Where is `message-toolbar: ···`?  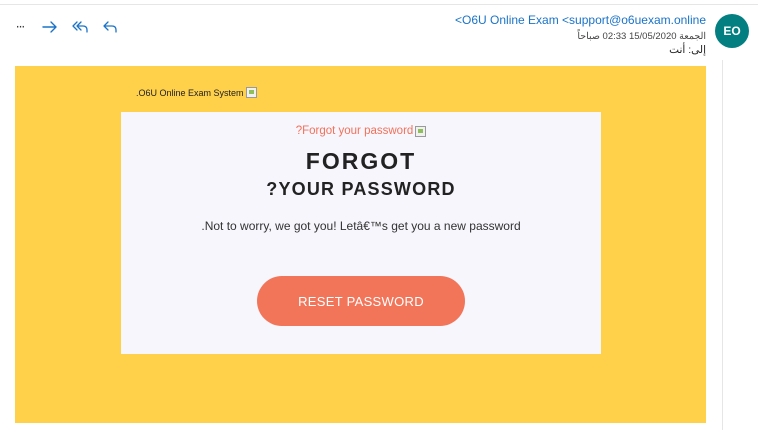
message-toolbar: ··· is located at coordinates (65, 27).